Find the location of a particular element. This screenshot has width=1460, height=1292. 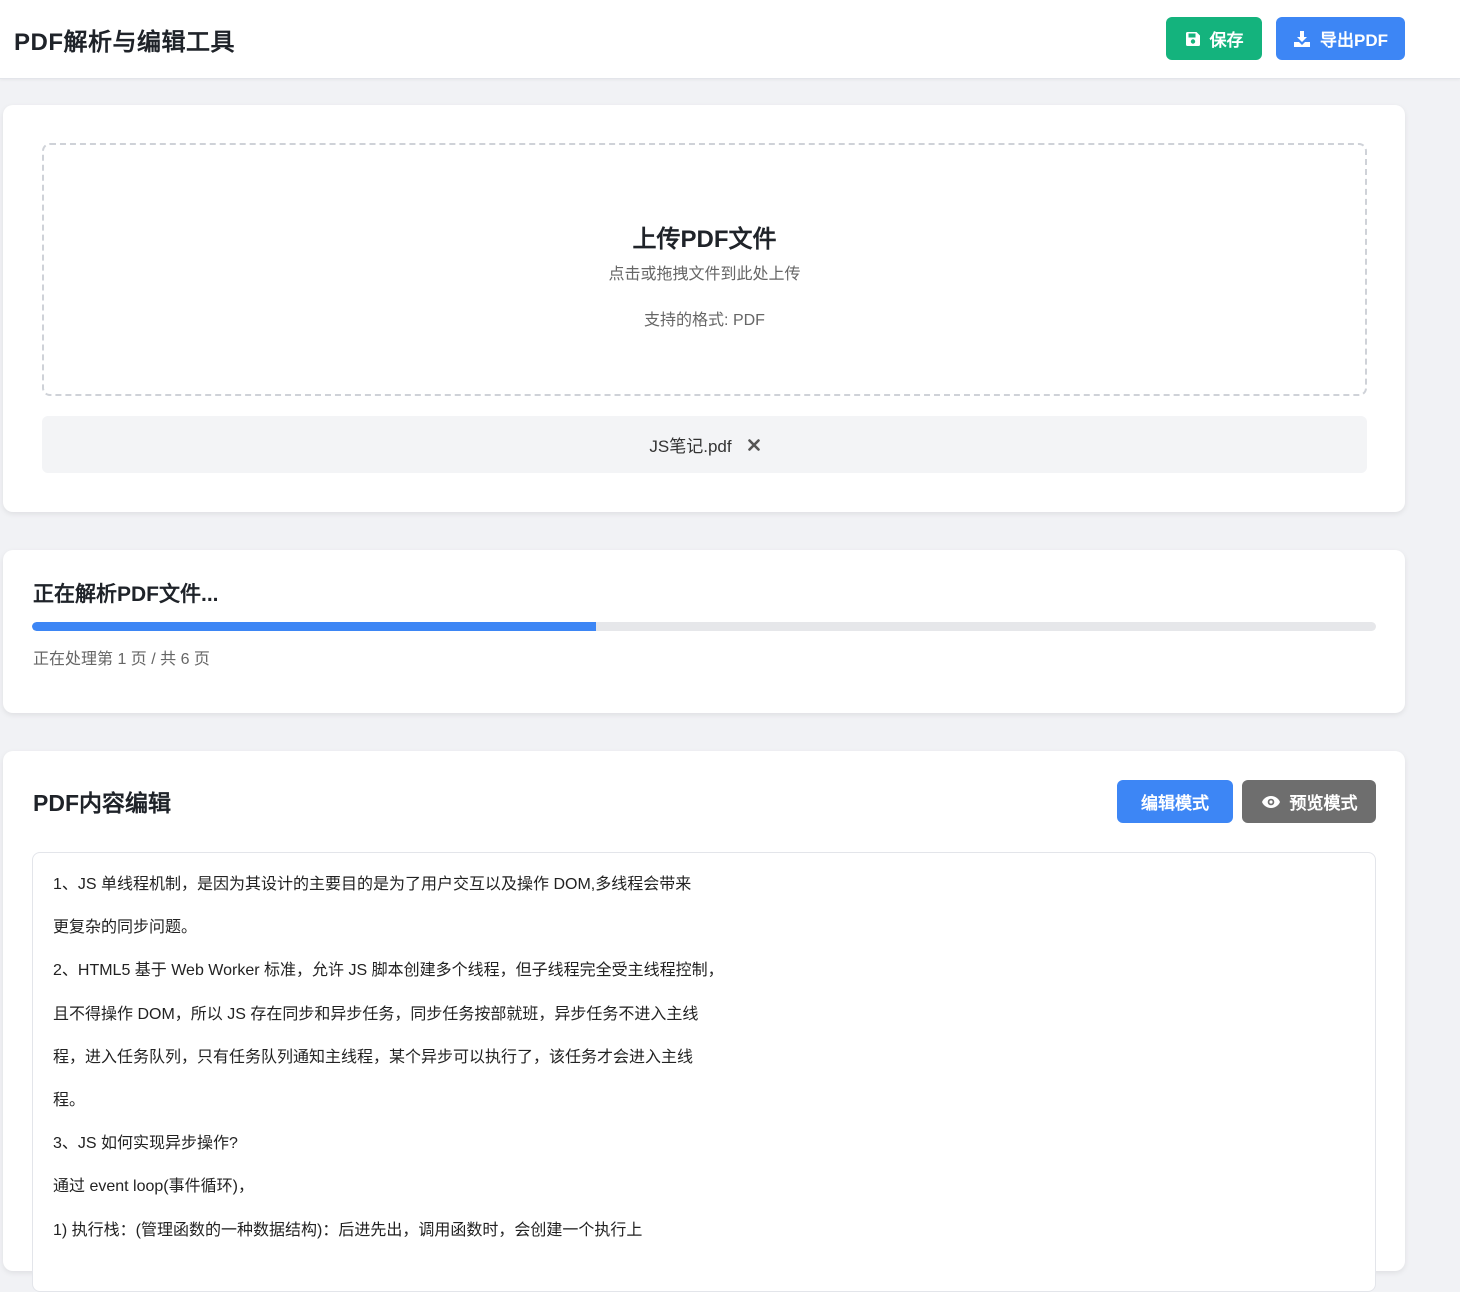

editor-line: 程，进入任务队列，只有任务队列通知主线程，某个异步可以执行了，该任务才会进入主线 is located at coordinates (373, 1057).